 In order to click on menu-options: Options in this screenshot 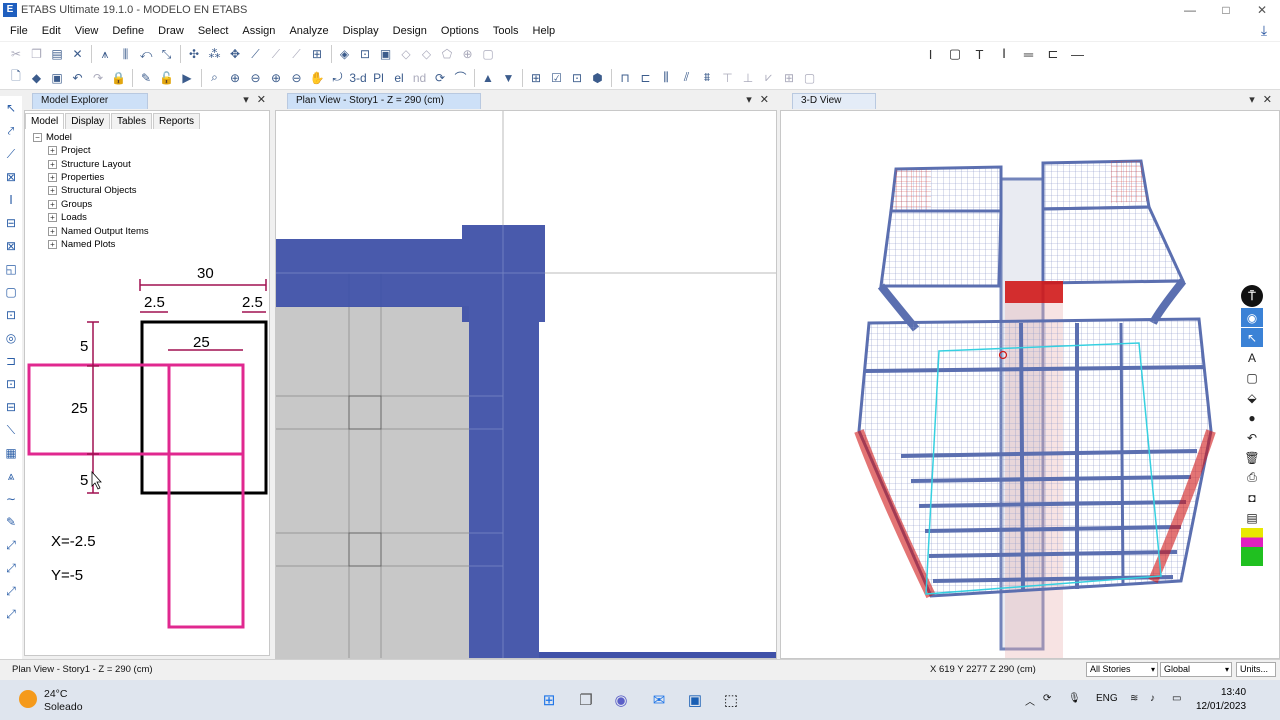, I will do `click(460, 31)`.